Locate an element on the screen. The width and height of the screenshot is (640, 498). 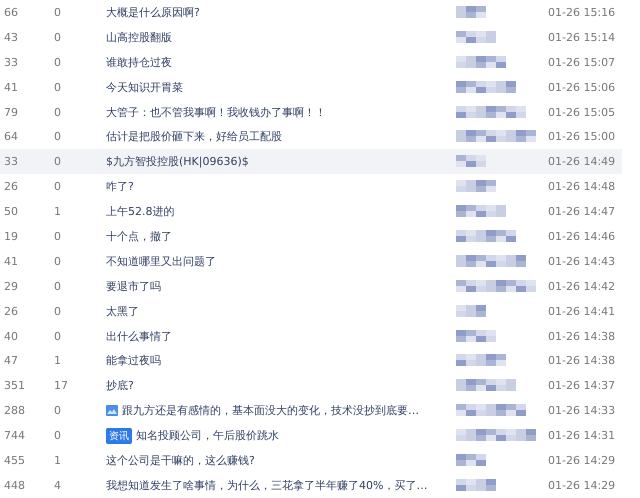
post-row: 33 0 谁敢持仓过夜 01-26 15:07 is located at coordinates (311, 62).